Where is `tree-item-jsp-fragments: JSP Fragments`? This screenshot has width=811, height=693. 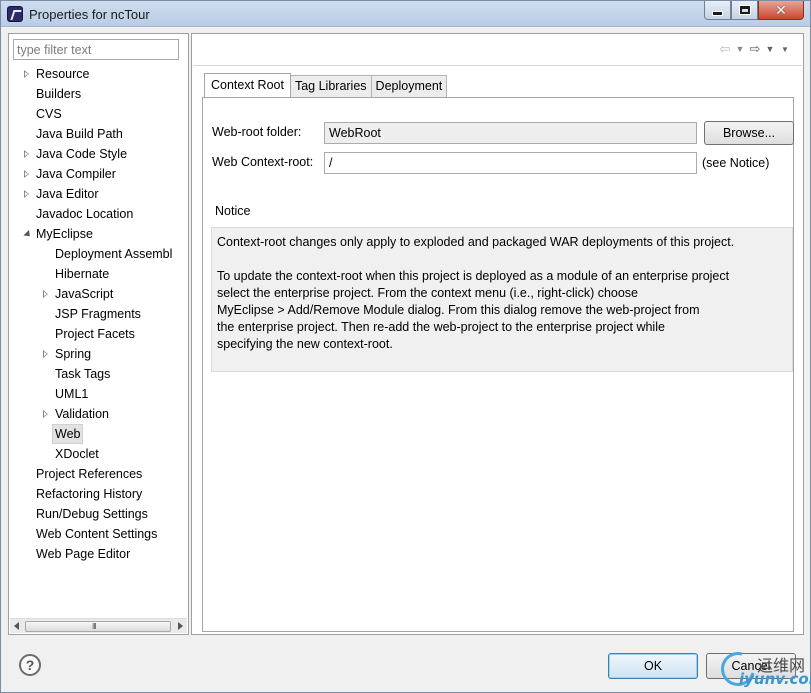 tree-item-jsp-fragments: JSP Fragments is located at coordinates (98, 314).